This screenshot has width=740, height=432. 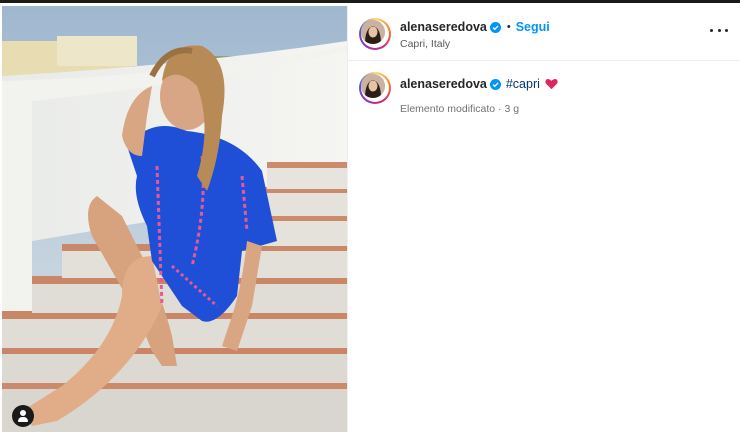 What do you see at coordinates (533, 27) in the screenshot?
I see `follow-button: Segui` at bounding box center [533, 27].